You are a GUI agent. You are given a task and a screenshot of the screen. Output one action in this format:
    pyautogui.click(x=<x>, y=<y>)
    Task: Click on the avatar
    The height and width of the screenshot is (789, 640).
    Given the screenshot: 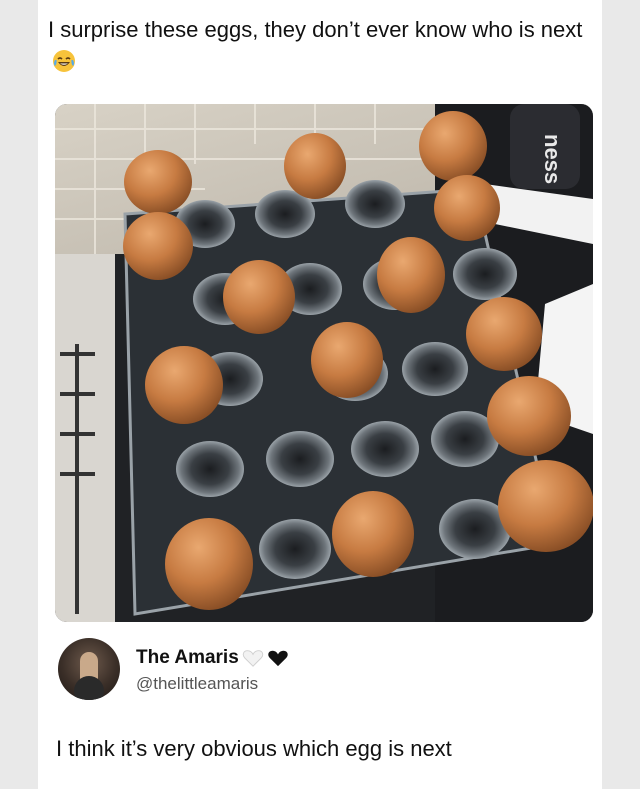 What is the action you would take?
    pyautogui.click(x=89, y=669)
    